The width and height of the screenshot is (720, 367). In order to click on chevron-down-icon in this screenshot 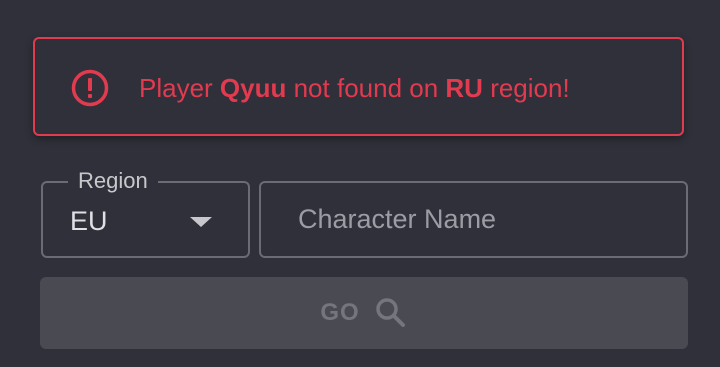, I will do `click(201, 222)`.